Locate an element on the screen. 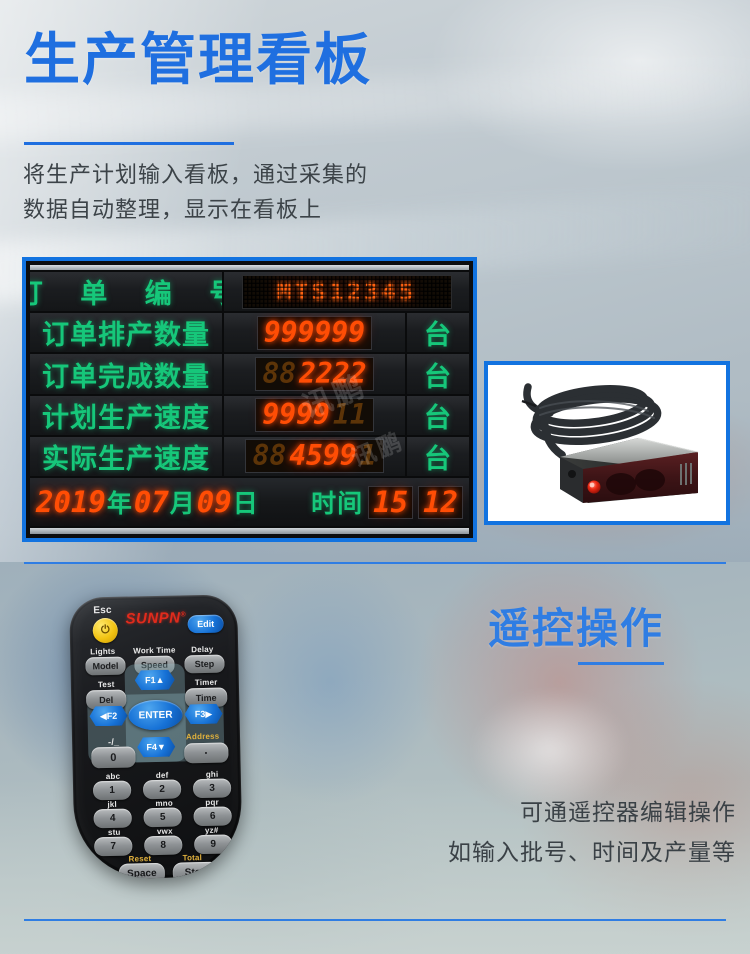 The height and width of the screenshot is (954, 750). seven-segment-display: 88 2222 is located at coordinates (314, 374).